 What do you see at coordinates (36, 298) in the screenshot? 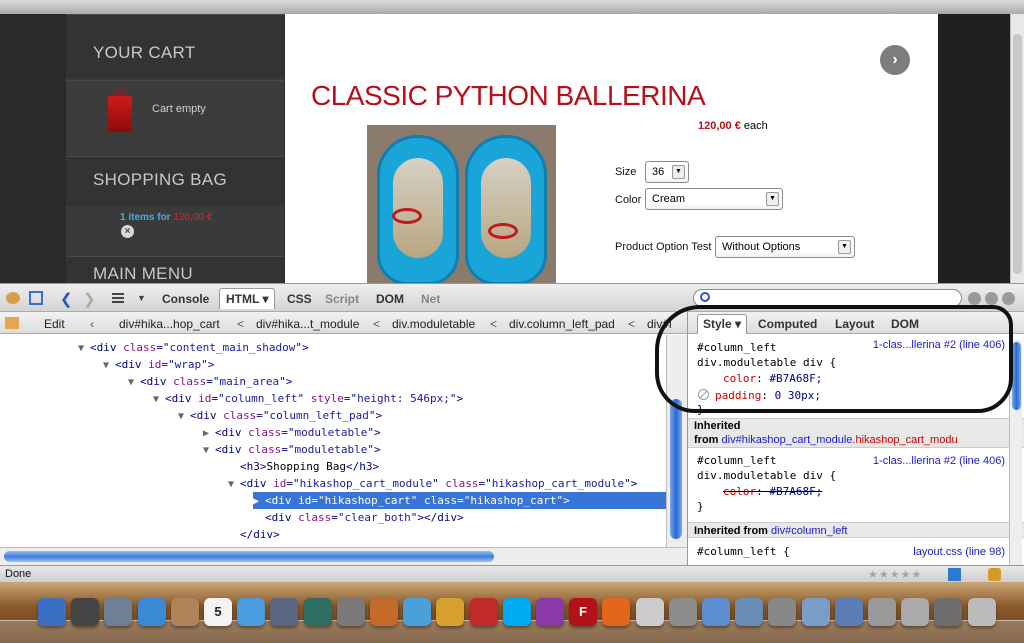
I see `inspect-icon` at bounding box center [36, 298].